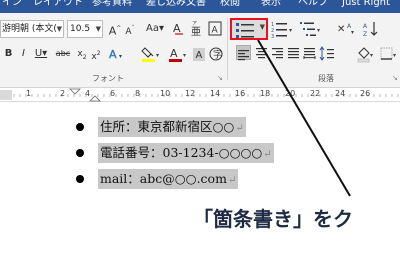 This screenshot has width=400, height=267. I want to click on distributed-button, so click(309, 52).